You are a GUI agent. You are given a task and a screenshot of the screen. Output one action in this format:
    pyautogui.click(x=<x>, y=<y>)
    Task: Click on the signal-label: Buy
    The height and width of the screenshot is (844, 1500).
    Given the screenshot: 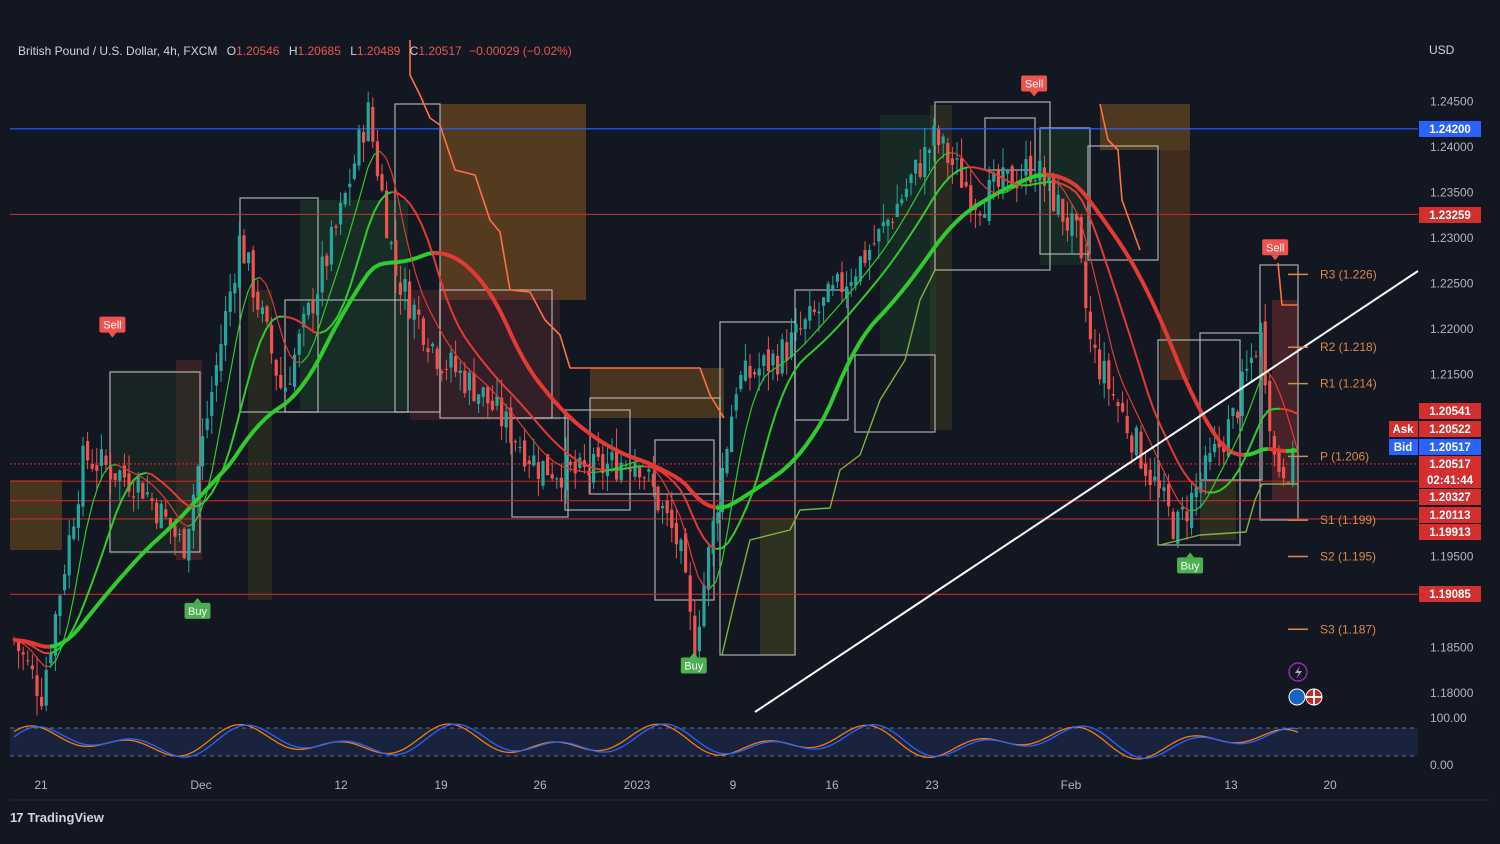 What is the action you would take?
    pyautogui.click(x=693, y=667)
    